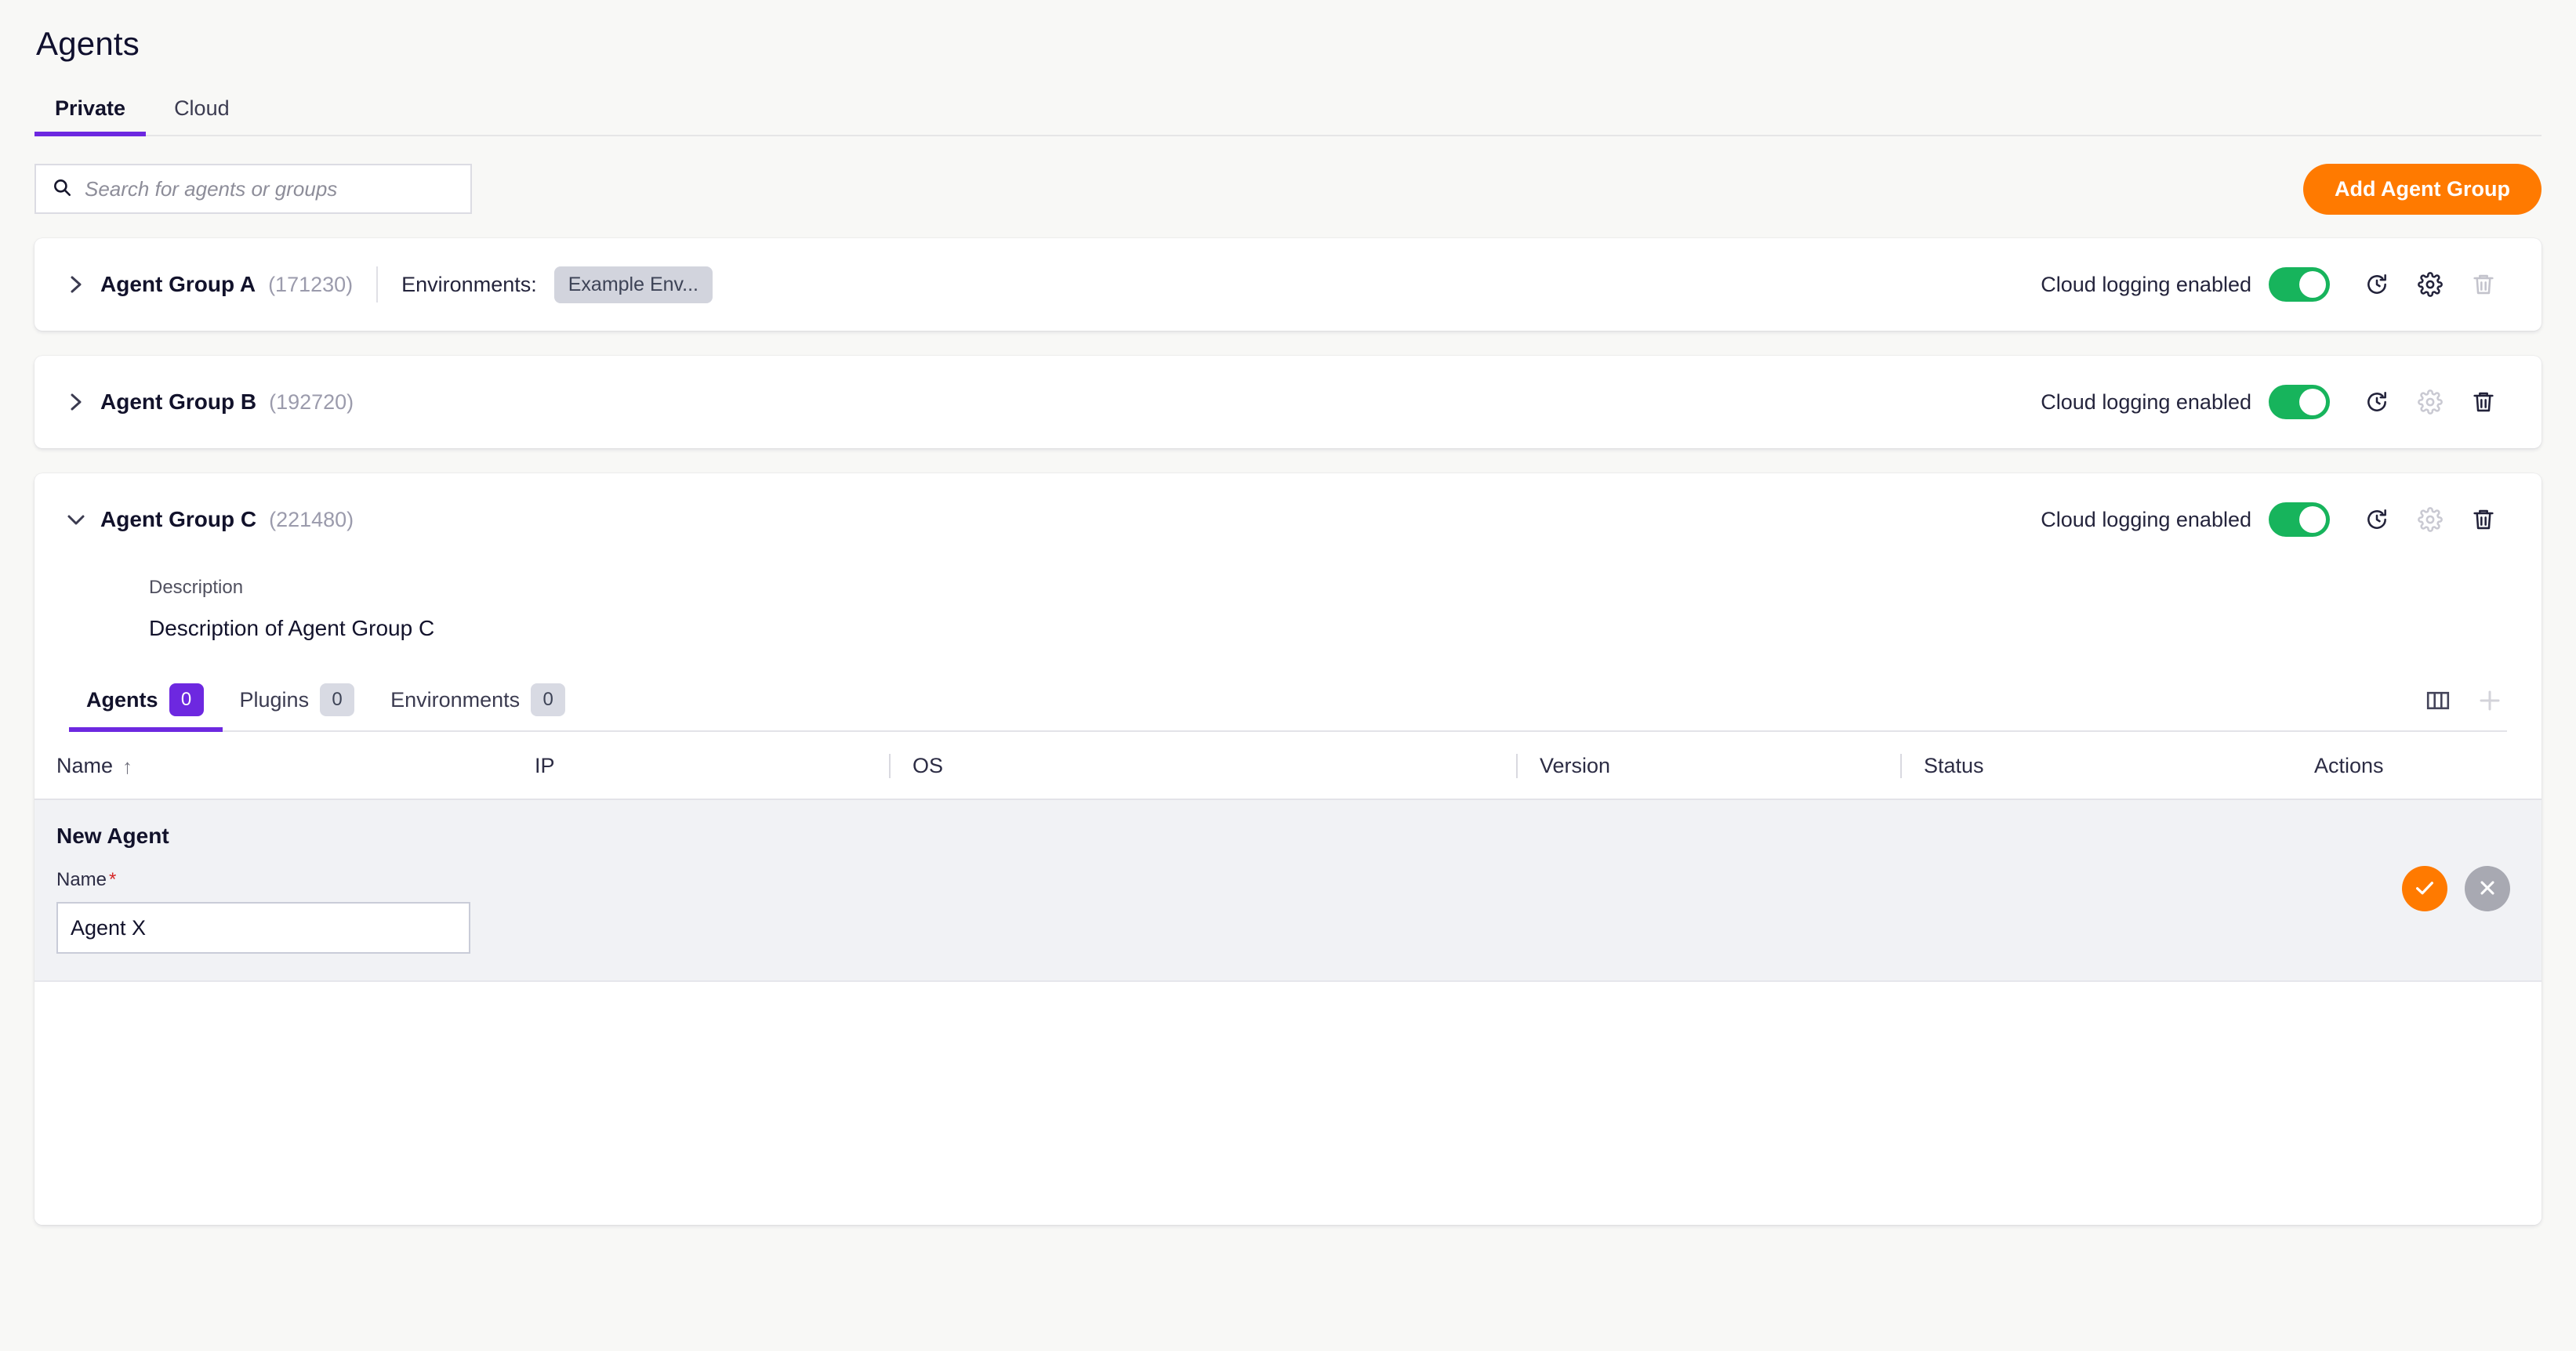 Image resolution: width=2576 pixels, height=1351 pixels. Describe the element at coordinates (273, 766) in the screenshot. I see `column-name: Name ↑` at that location.